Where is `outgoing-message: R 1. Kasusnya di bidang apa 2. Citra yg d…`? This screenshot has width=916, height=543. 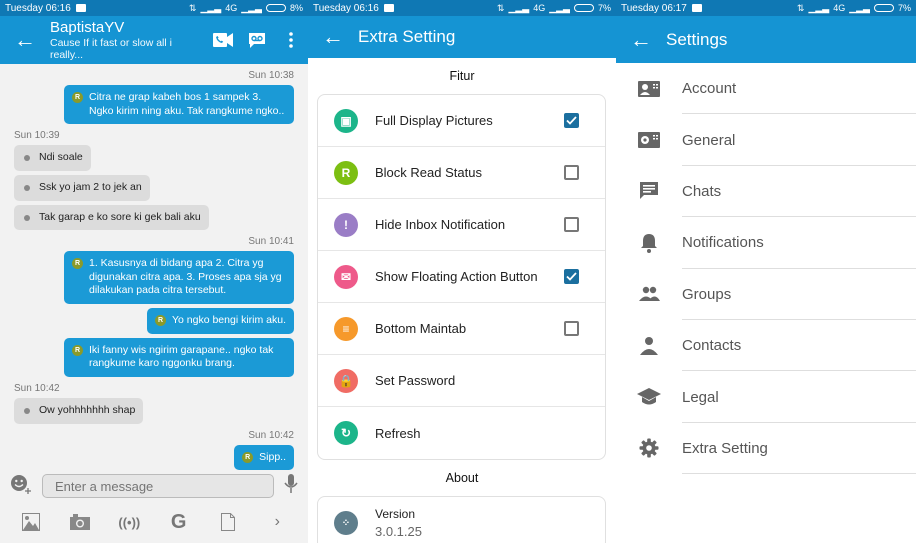 outgoing-message: R 1. Kasusnya di bidang apa 2. Citra yg d… is located at coordinates (179, 278).